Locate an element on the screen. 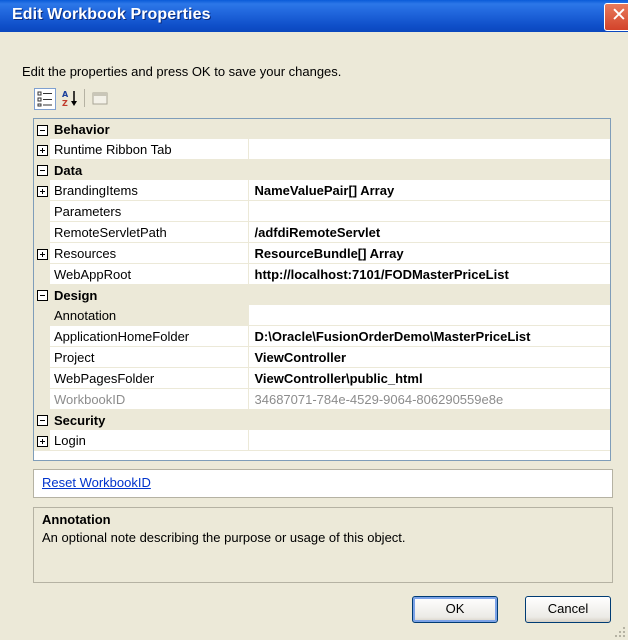 The image size is (628, 640). property-value: 34687071-784e-4529-9064-806290559e8e is located at coordinates (429, 399).